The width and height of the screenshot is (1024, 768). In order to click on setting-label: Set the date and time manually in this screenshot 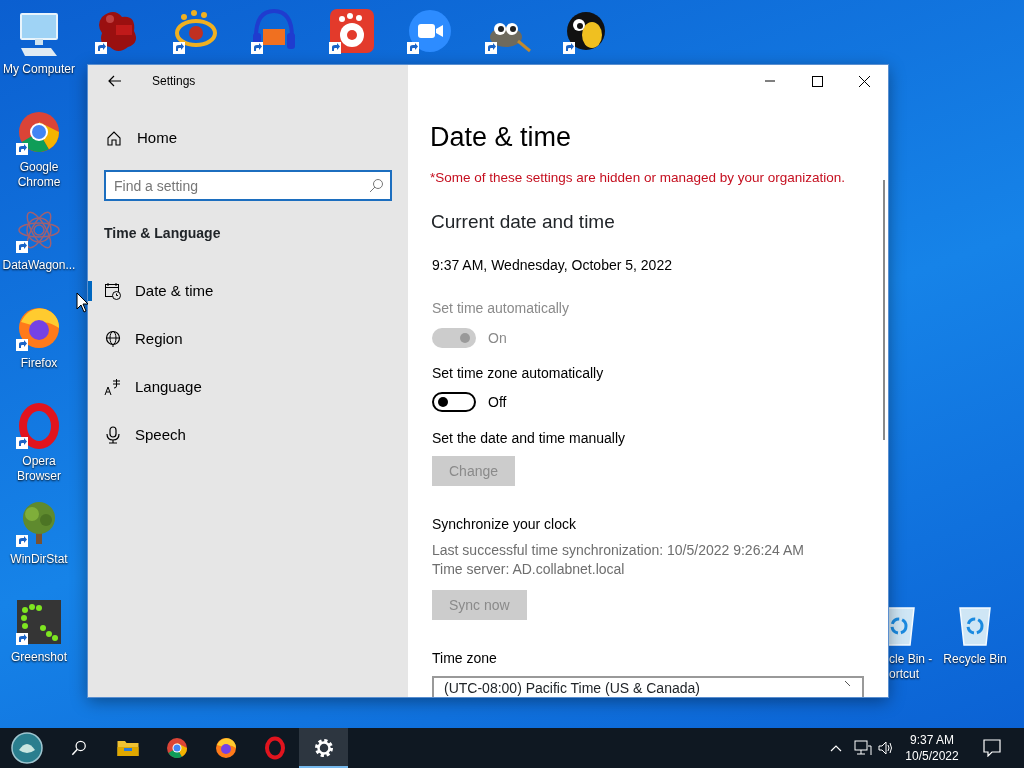, I will do `click(529, 438)`.